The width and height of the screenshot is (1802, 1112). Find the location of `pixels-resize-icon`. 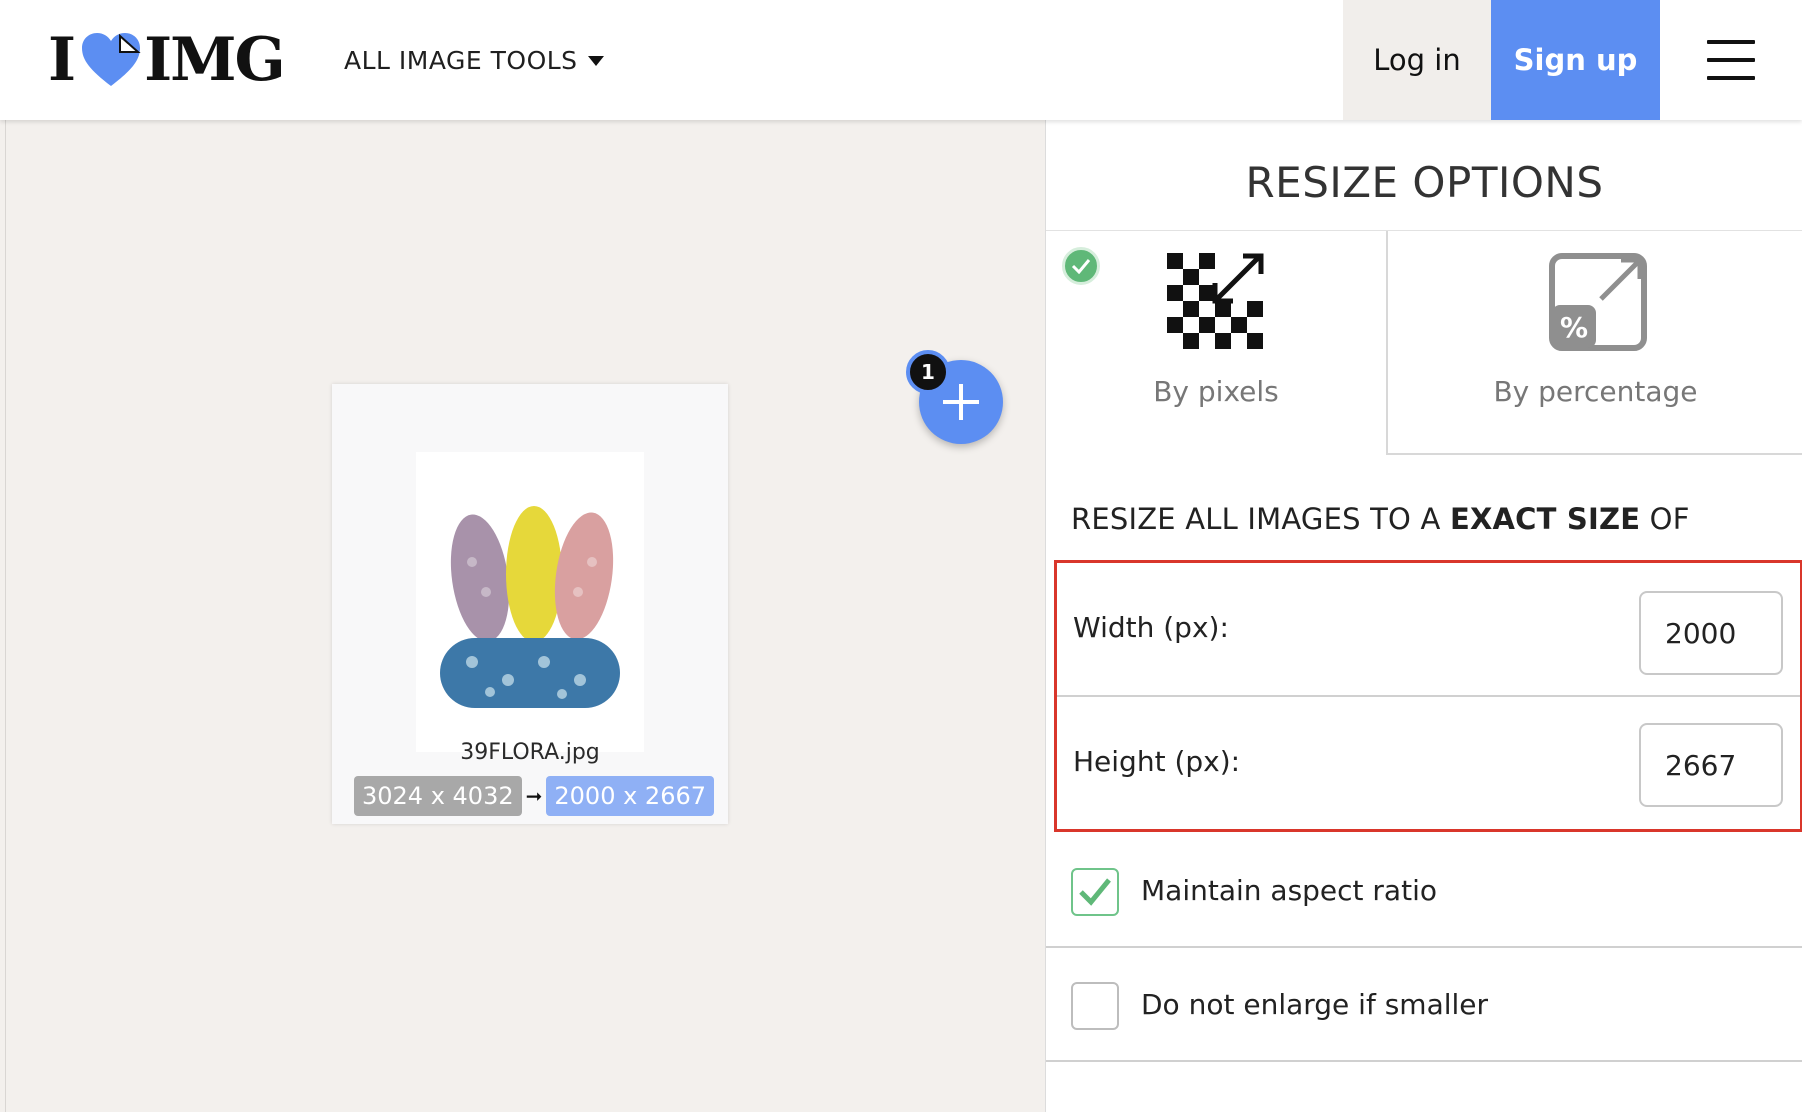

pixels-resize-icon is located at coordinates (1215, 301).